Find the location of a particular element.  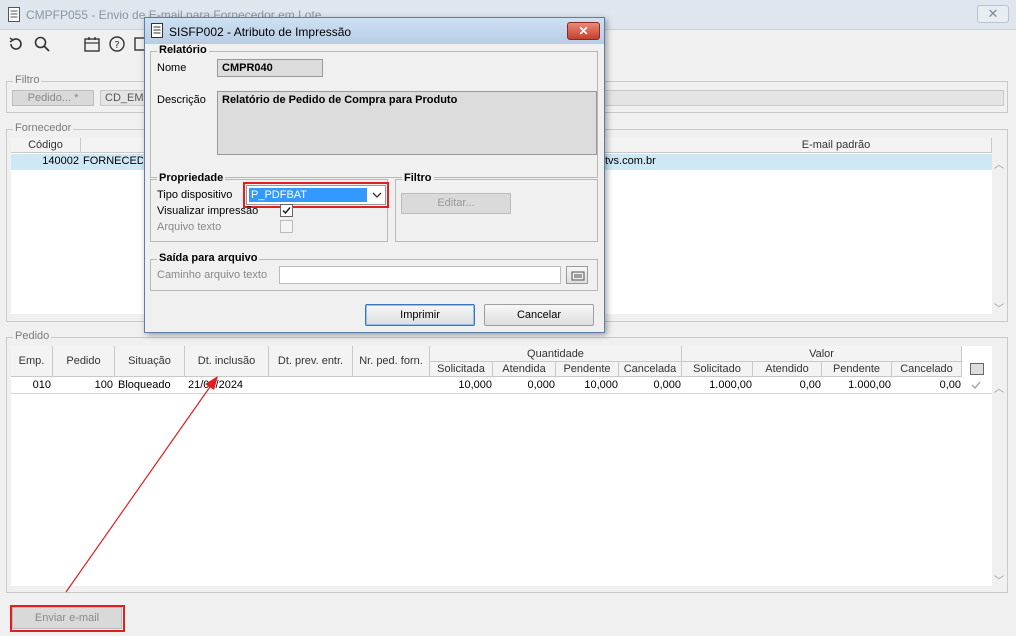

dialog-titlebar: SISFP002 - Atributo de Impressão ✕ is located at coordinates (374, 31).